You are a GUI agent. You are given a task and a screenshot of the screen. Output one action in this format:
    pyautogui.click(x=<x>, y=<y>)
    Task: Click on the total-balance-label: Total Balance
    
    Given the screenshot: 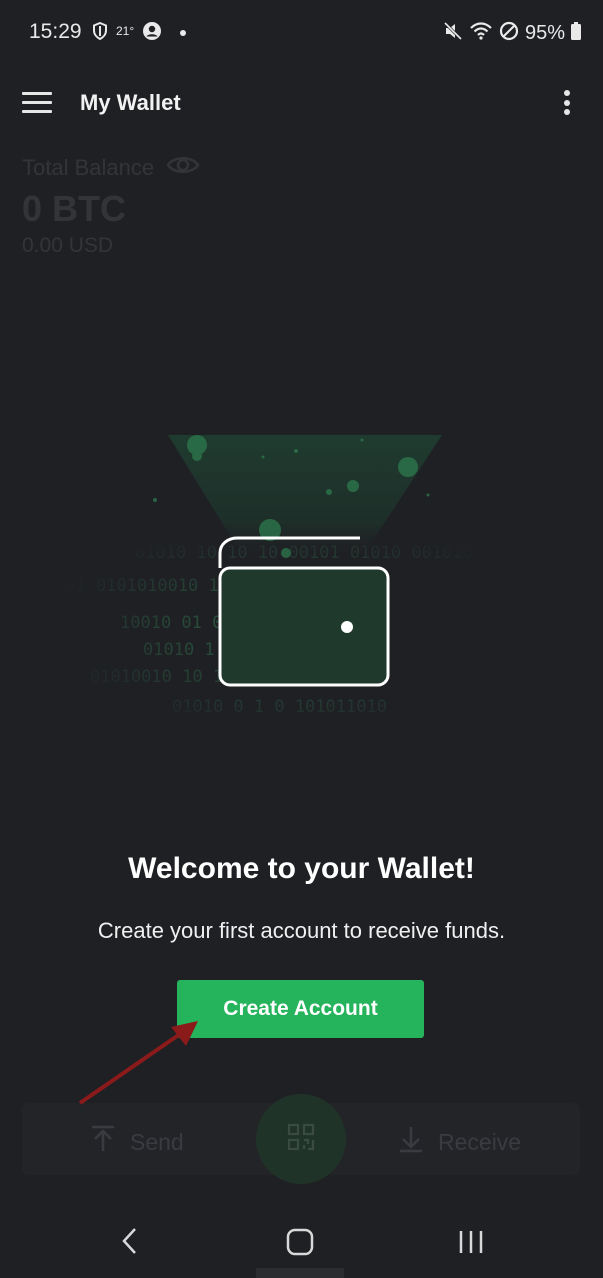 What is the action you would take?
    pyautogui.click(x=88, y=167)
    